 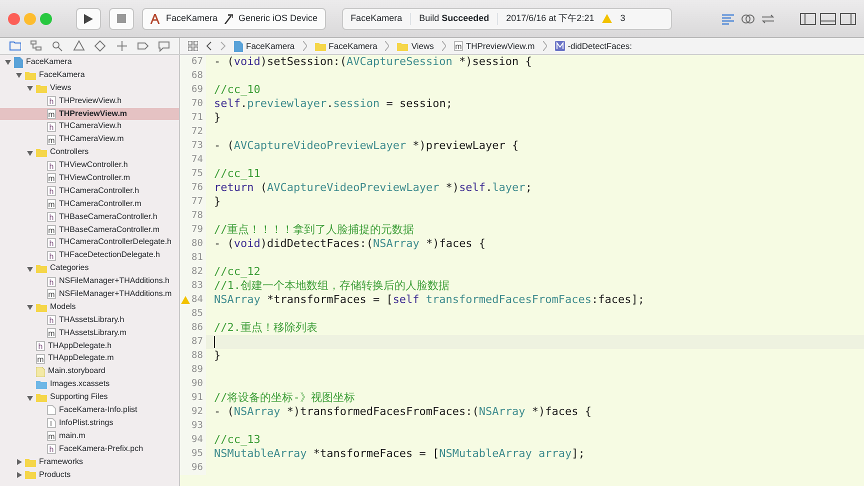 I want to click on grid-icon, so click(x=193, y=46).